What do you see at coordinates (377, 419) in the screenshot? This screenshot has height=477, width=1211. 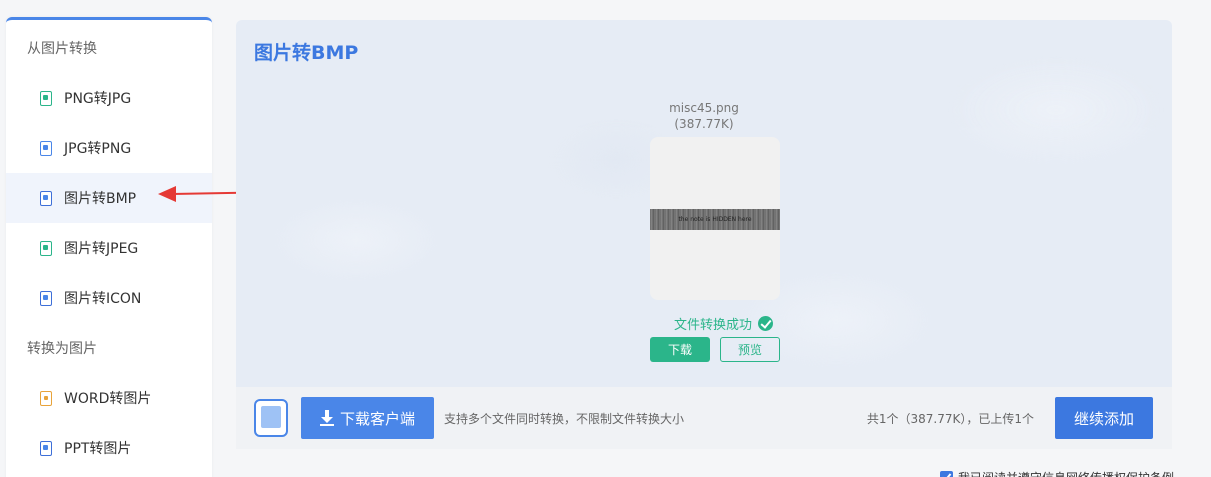 I see `download-client-label: 下载客户端` at bounding box center [377, 419].